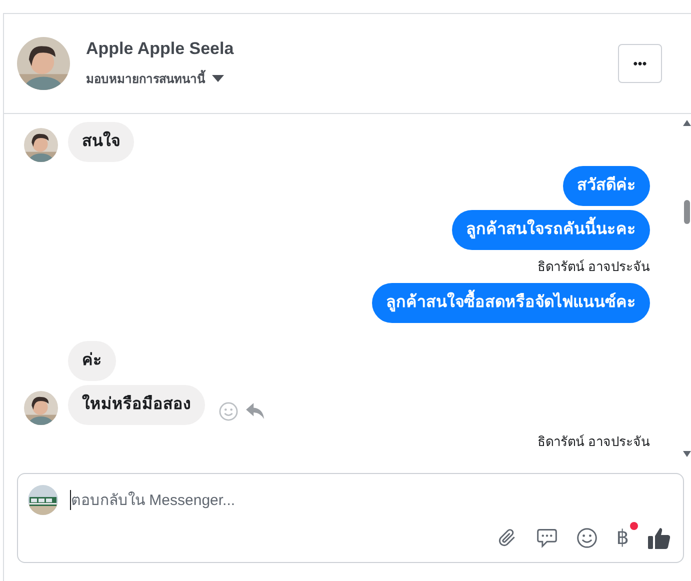 Image resolution: width=691 pixels, height=581 pixels. What do you see at coordinates (587, 538) in the screenshot?
I see `smiley-icon` at bounding box center [587, 538].